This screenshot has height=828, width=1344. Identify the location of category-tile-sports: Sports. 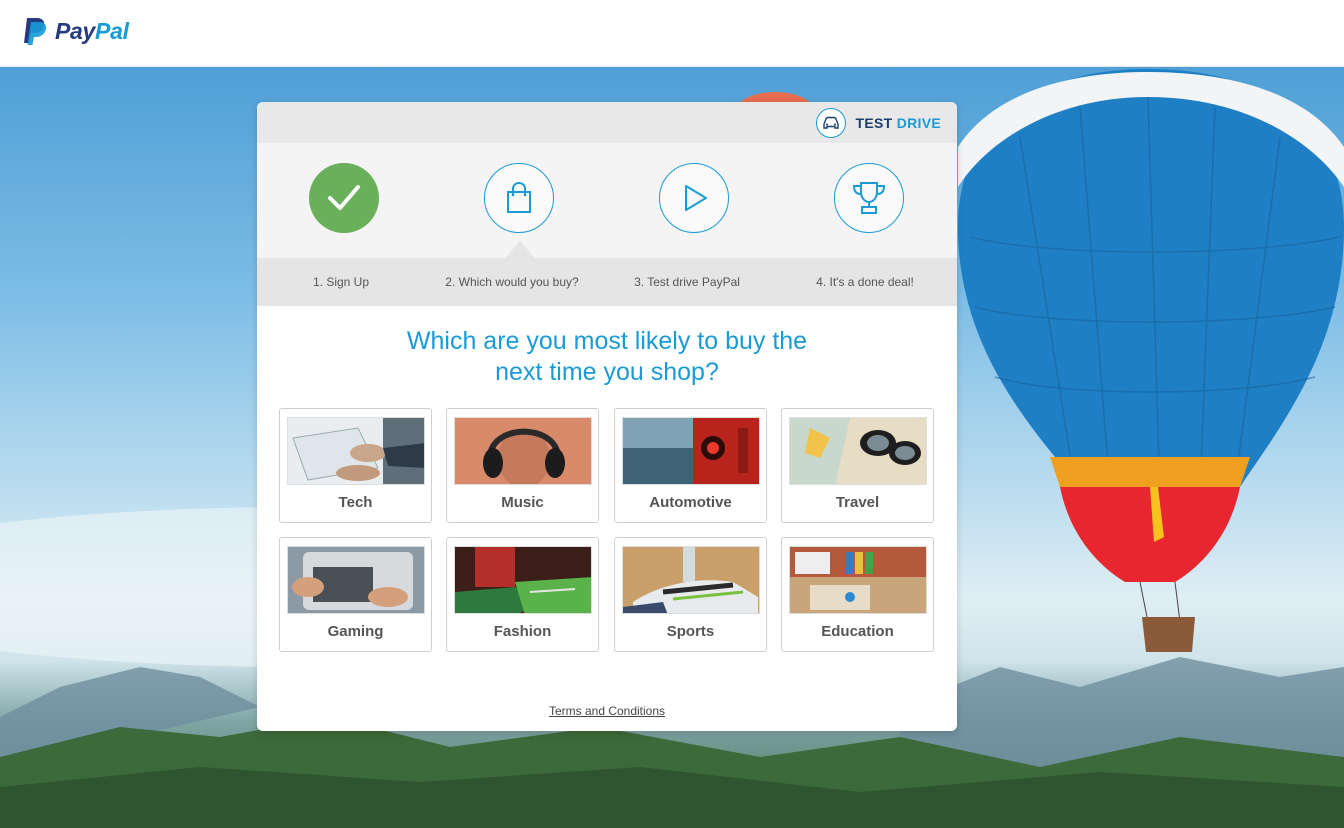
(690, 594).